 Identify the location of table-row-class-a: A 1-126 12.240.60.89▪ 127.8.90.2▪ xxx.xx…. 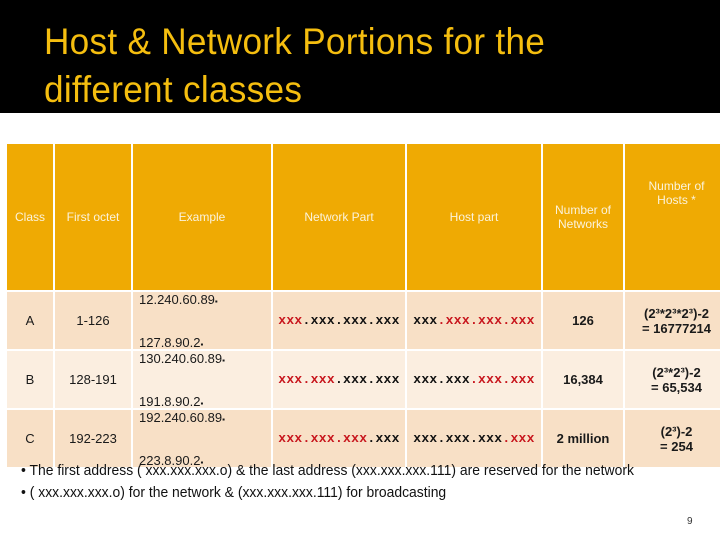
(363, 320).